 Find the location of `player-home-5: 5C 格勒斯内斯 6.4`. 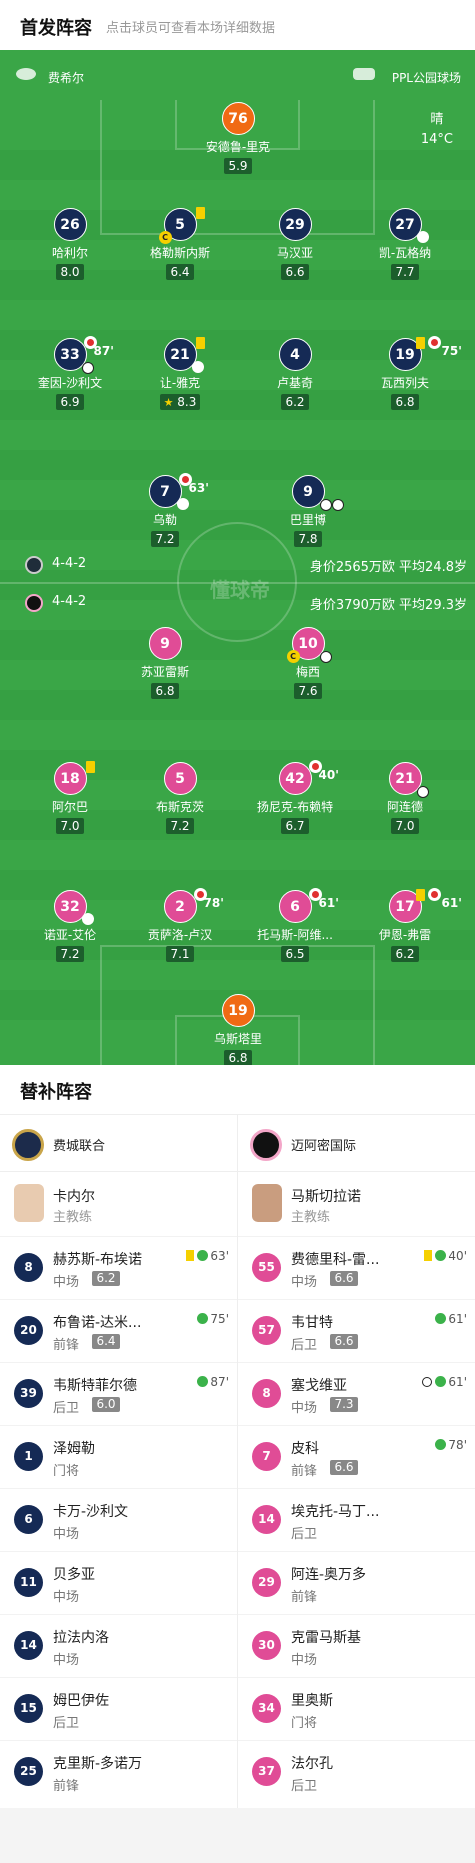

player-home-5: 5C 格勒斯内斯 6.4 is located at coordinates (180, 243).